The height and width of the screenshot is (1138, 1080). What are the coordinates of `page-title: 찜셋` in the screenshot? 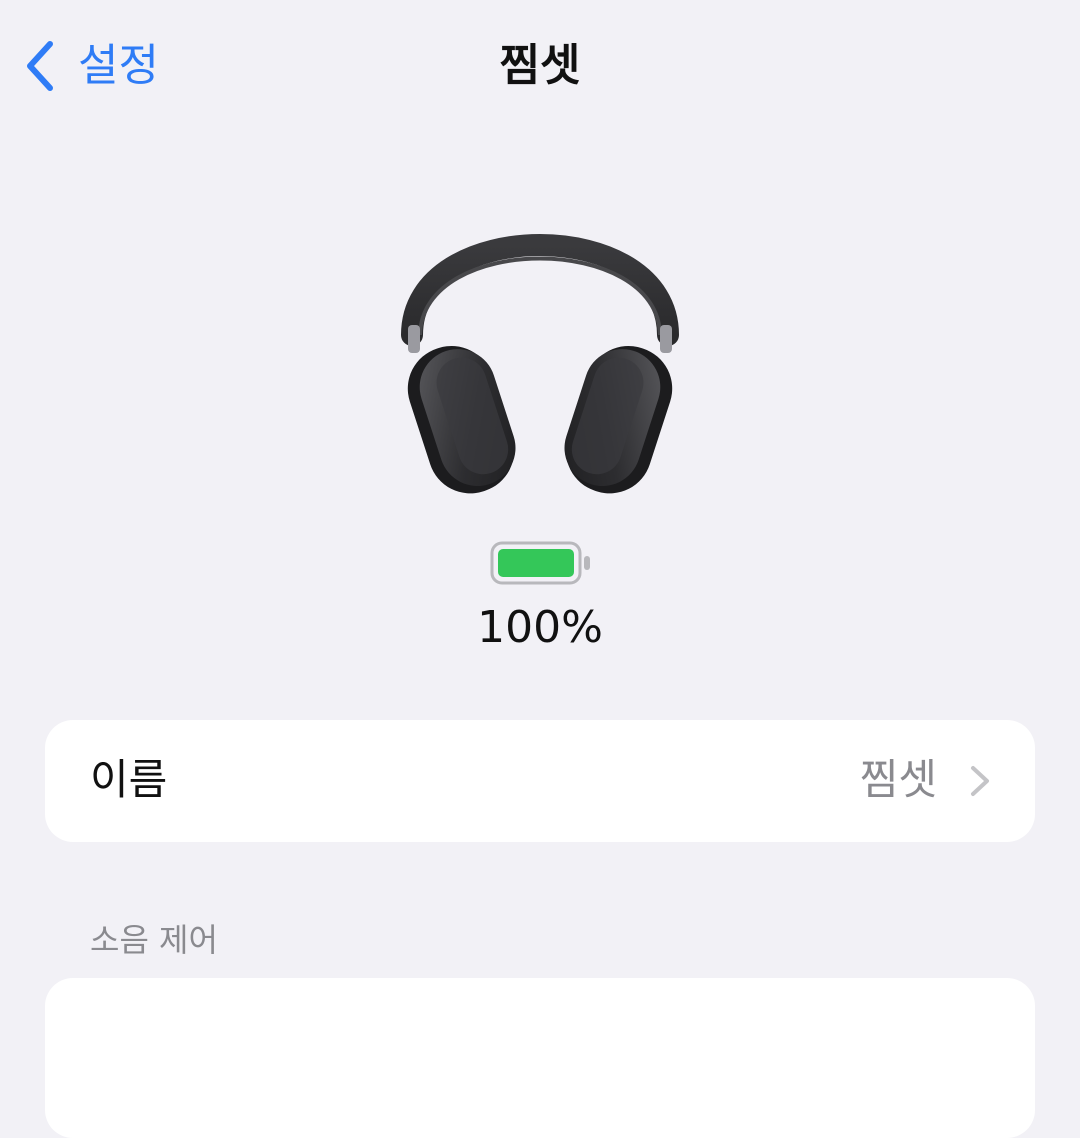 It's located at (540, 65).